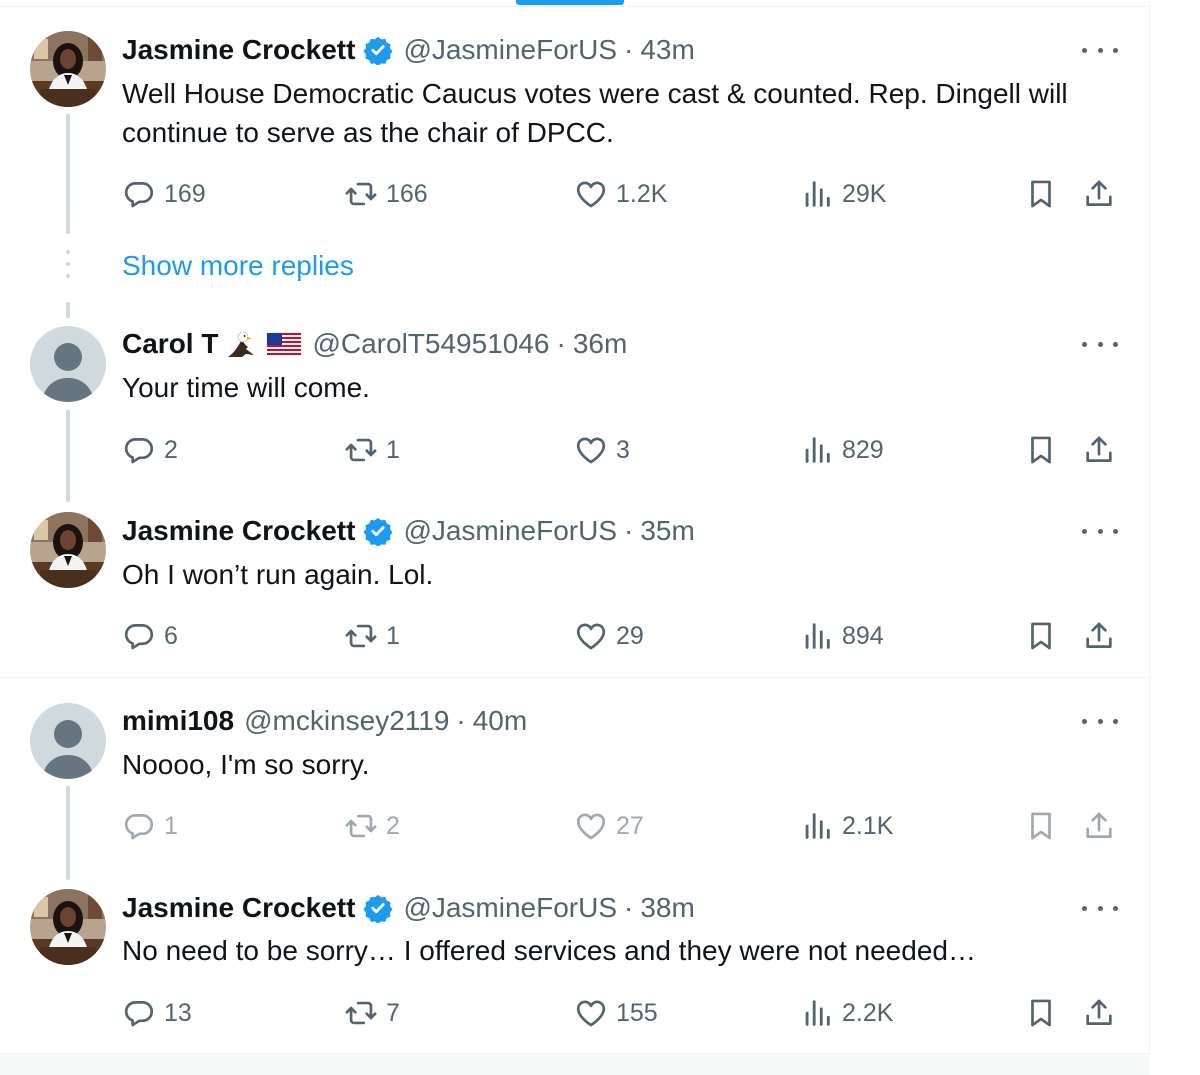 The image size is (1200, 1075). I want to click on reply-button: 6, so click(150, 636).